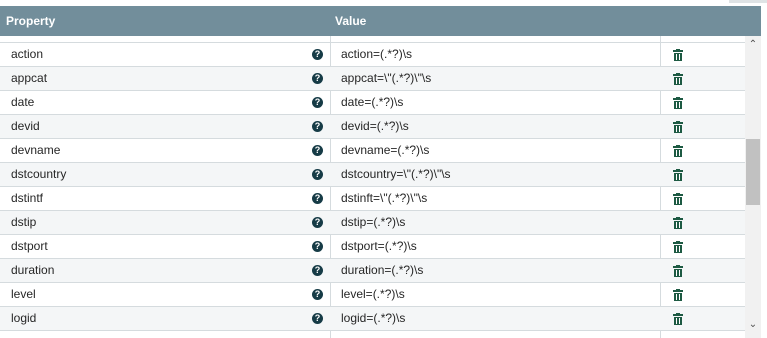  I want to click on scroll-up-arrow-icon: ⌃, so click(753, 45).